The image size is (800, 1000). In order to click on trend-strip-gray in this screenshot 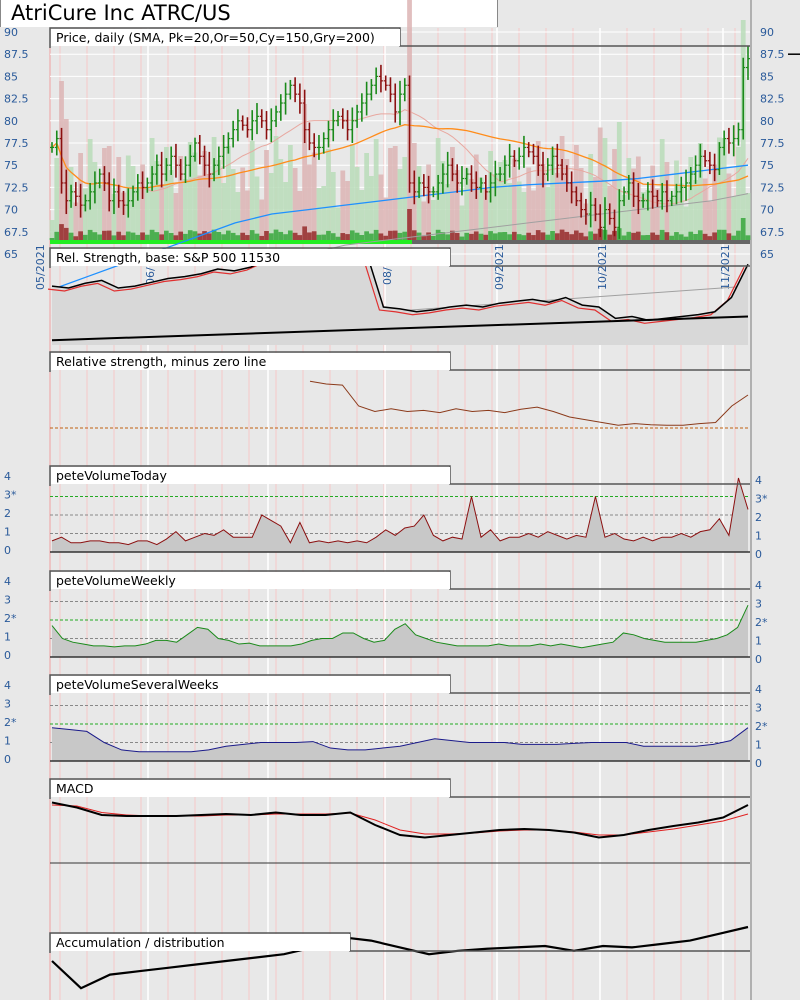, I will do `click(581, 242)`.